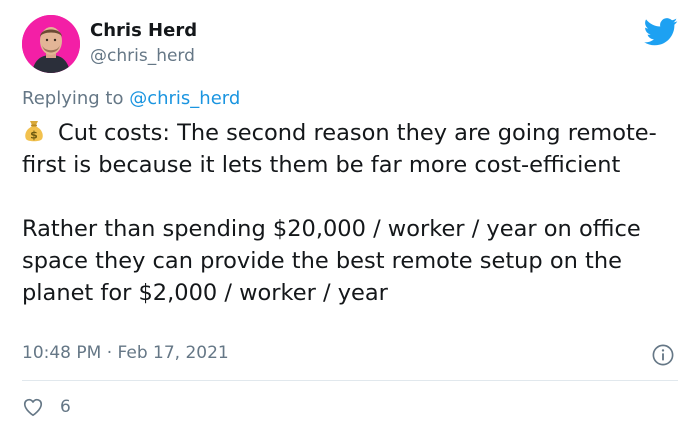 The height and width of the screenshot is (434, 700). I want to click on replying-to: Replying to @chris_herd, so click(131, 98).